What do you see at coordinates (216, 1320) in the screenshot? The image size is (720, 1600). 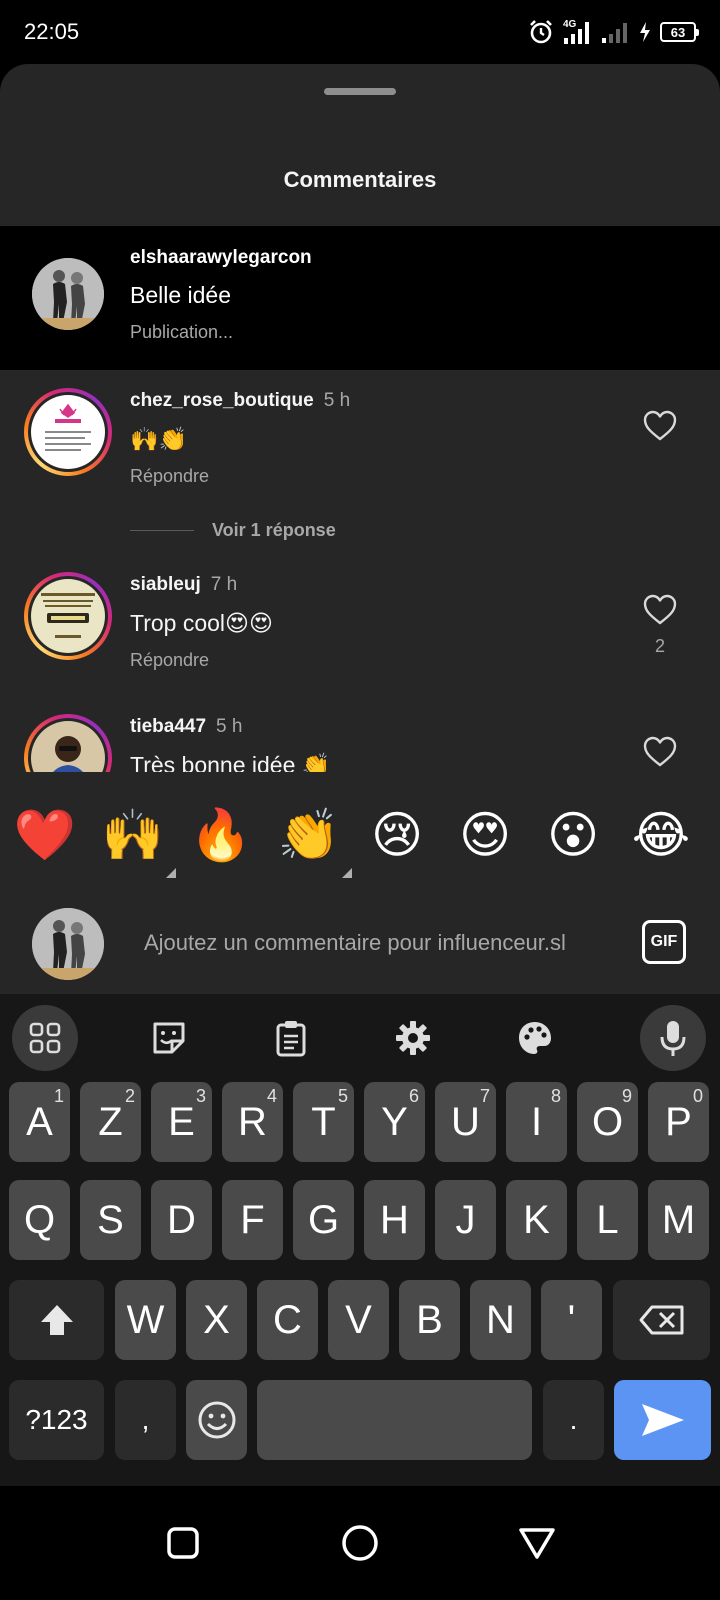 I see `key-x: X` at bounding box center [216, 1320].